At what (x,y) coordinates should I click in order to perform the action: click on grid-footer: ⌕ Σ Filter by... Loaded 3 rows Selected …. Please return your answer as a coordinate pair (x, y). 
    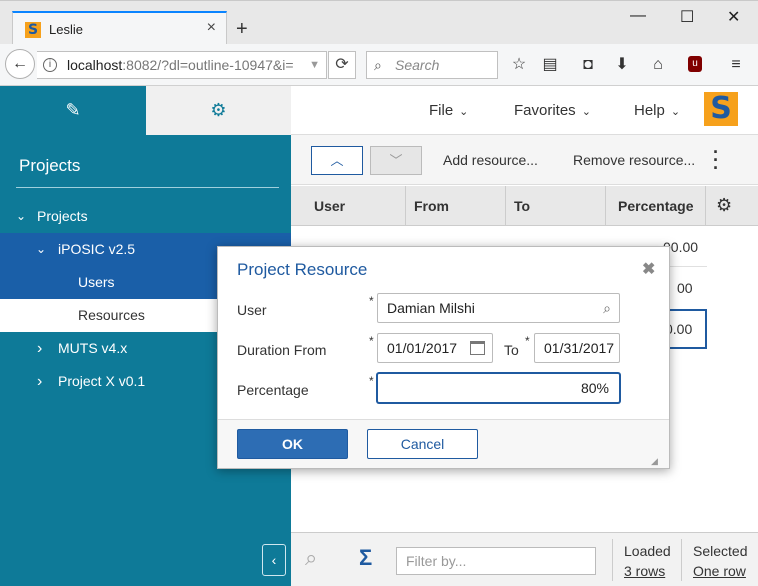
    Looking at the image, I should click on (524, 559).